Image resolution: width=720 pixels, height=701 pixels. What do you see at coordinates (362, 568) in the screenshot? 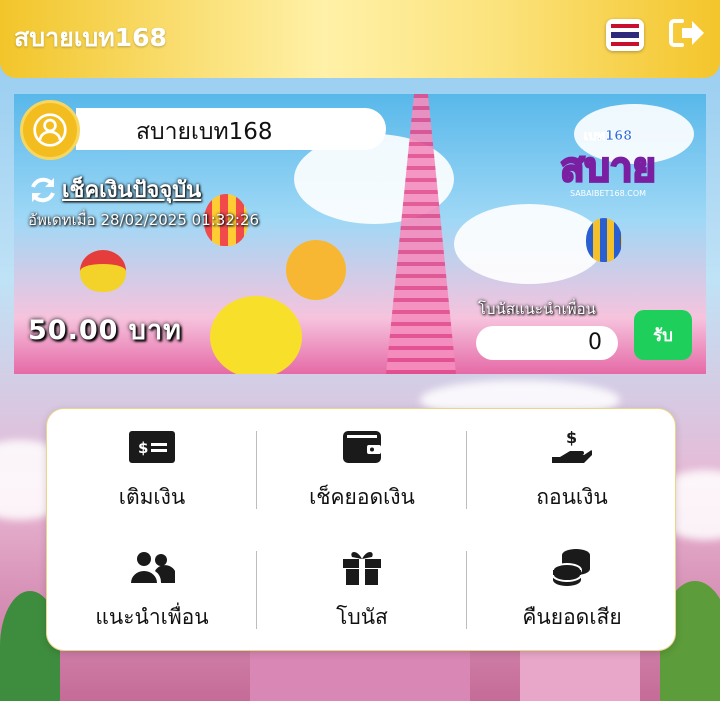
I see `gift-icon` at bounding box center [362, 568].